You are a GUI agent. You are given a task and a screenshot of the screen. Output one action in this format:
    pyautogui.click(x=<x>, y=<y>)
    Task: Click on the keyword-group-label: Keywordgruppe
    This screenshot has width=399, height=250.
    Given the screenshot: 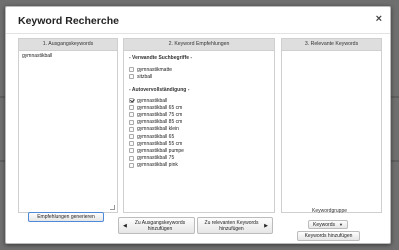 What is the action you would take?
    pyautogui.click(x=330, y=211)
    